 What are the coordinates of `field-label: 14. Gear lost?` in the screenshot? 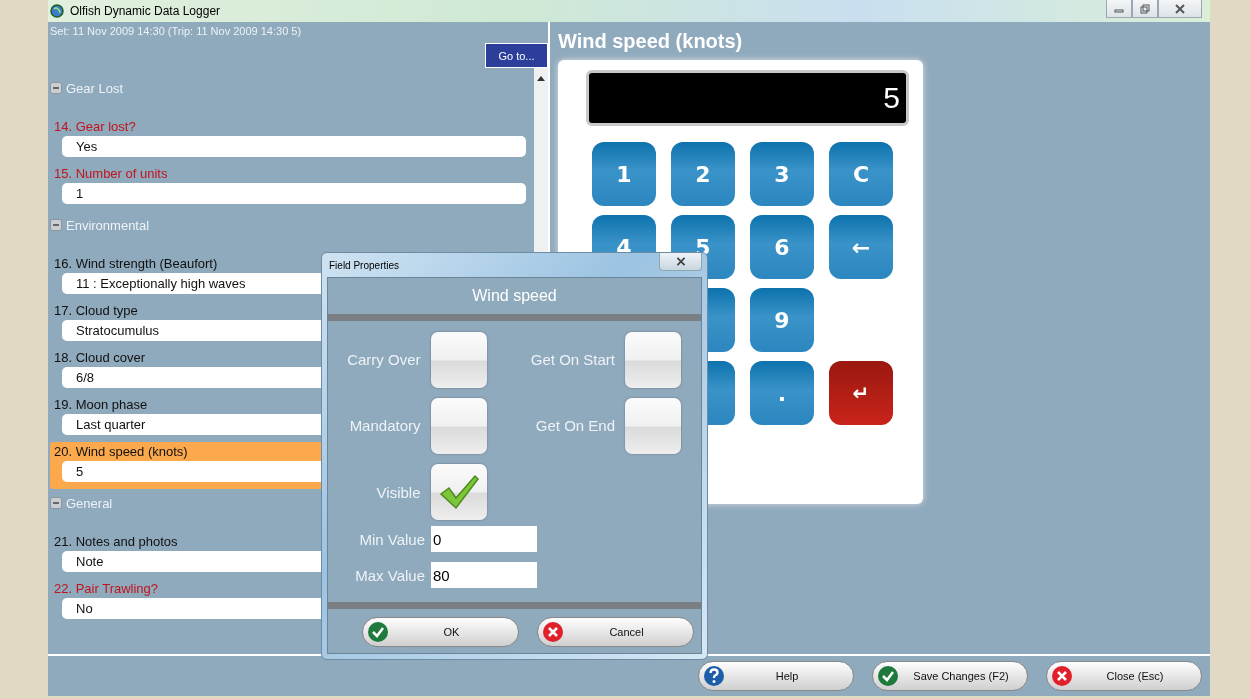 It's located at (95, 127).